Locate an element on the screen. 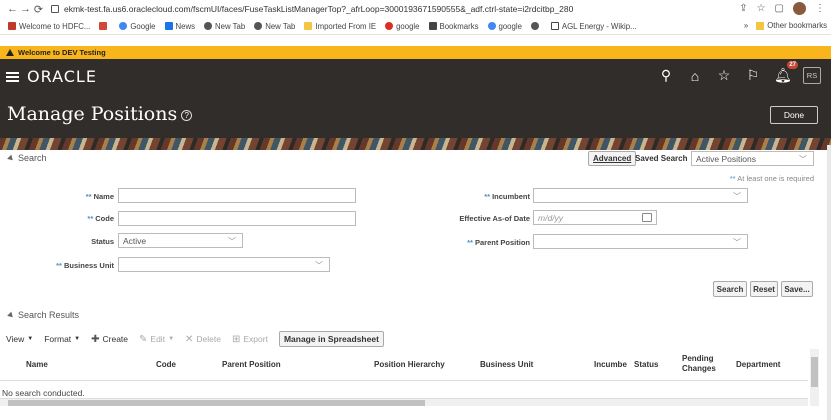 This screenshot has width=831, height=420. wikipedia-icon is located at coordinates (554, 26).